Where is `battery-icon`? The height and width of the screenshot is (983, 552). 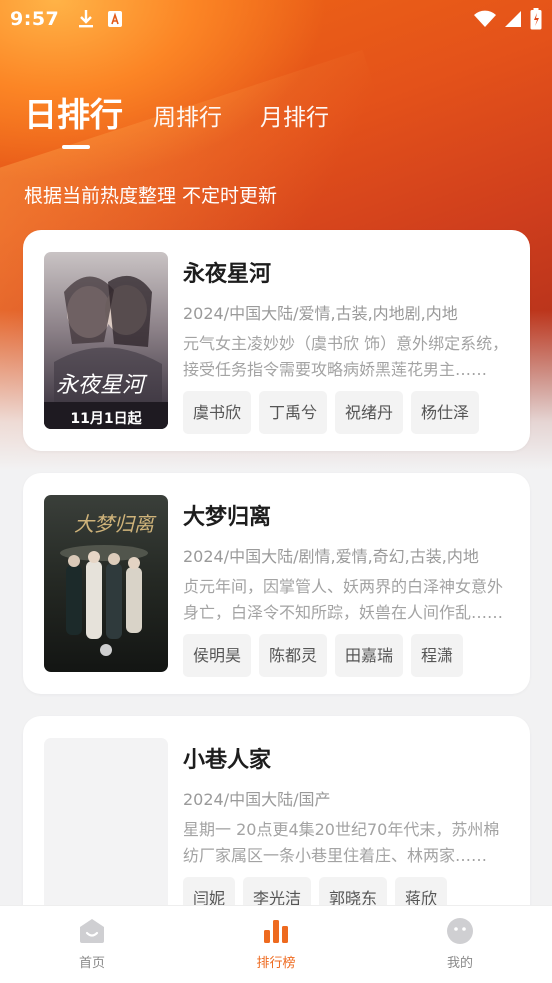
battery-icon is located at coordinates (536, 19).